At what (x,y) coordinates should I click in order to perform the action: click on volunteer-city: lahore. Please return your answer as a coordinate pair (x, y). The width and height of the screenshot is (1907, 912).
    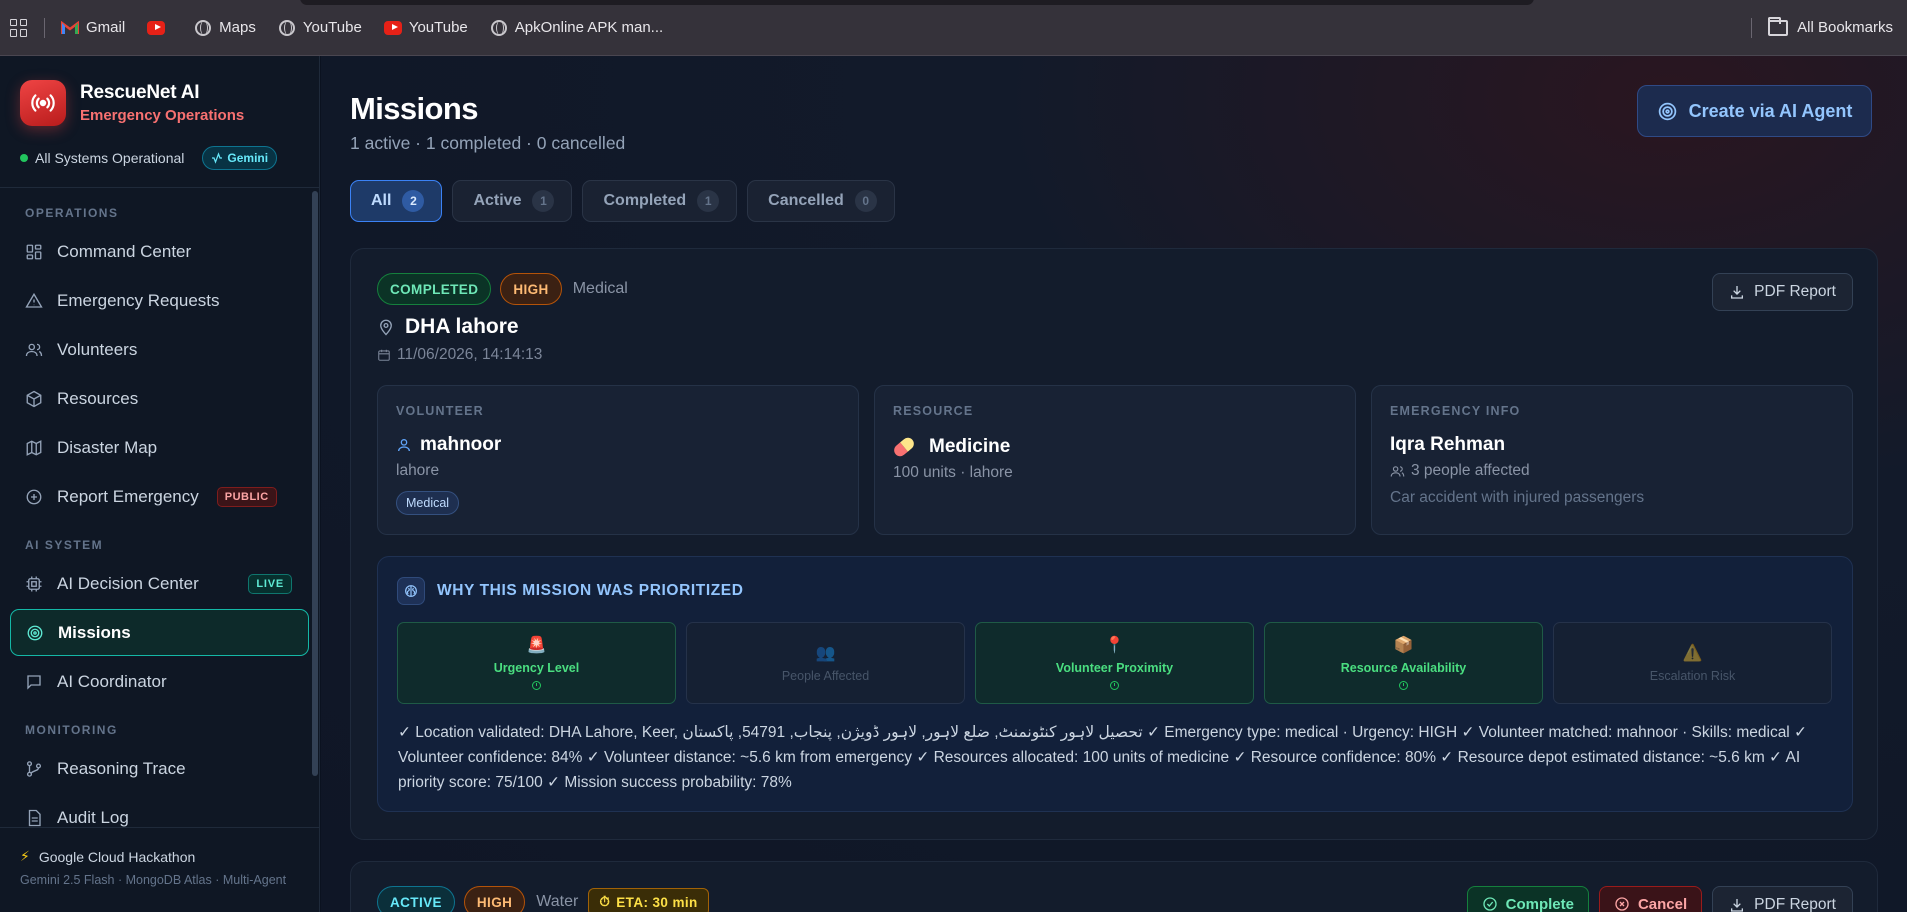
    Looking at the image, I should click on (418, 470).